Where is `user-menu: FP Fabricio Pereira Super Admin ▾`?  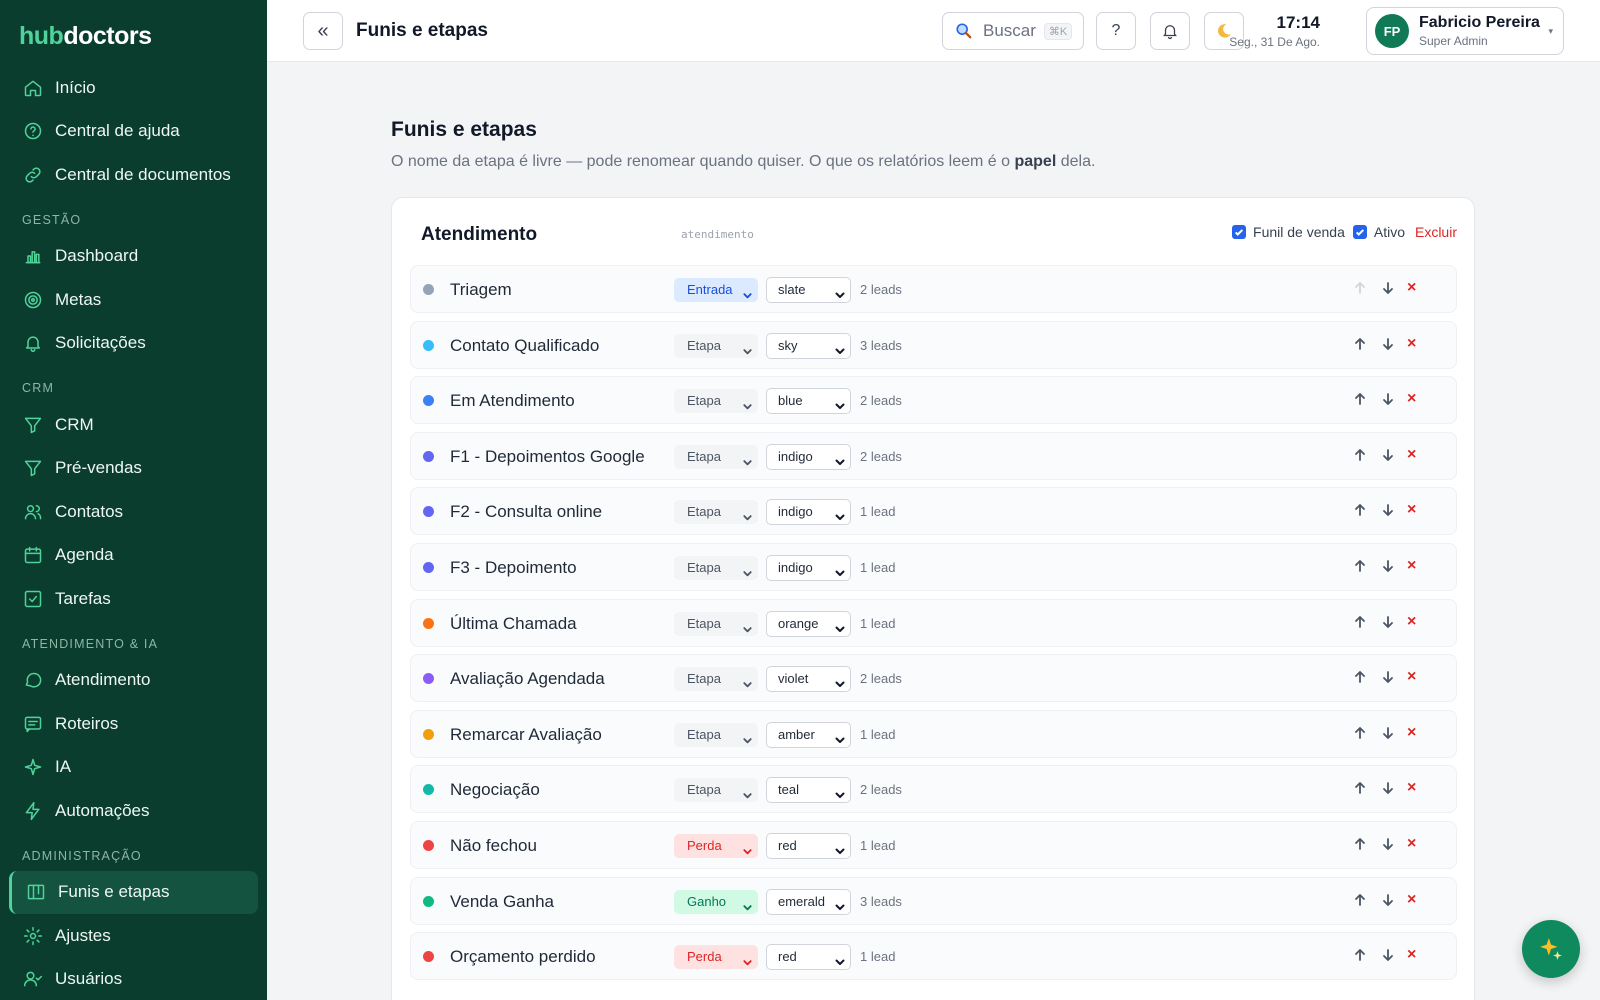 user-menu: FP Fabricio Pereira Super Admin ▾ is located at coordinates (1465, 31).